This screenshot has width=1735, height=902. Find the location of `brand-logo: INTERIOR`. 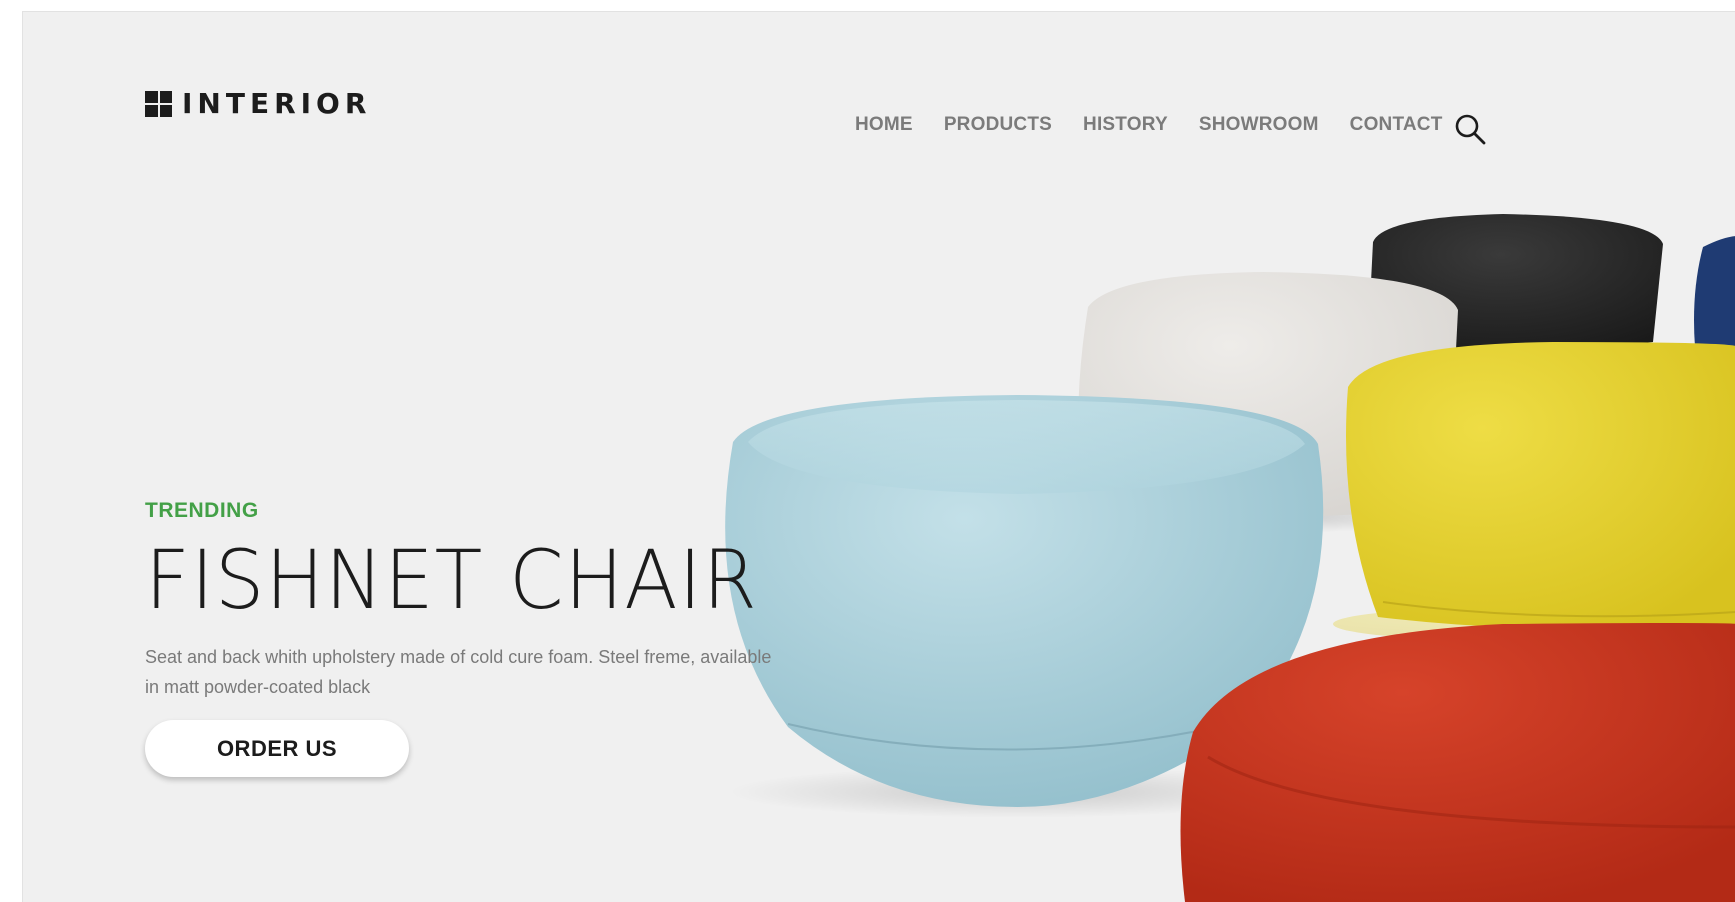

brand-logo: INTERIOR is located at coordinates (258, 104).